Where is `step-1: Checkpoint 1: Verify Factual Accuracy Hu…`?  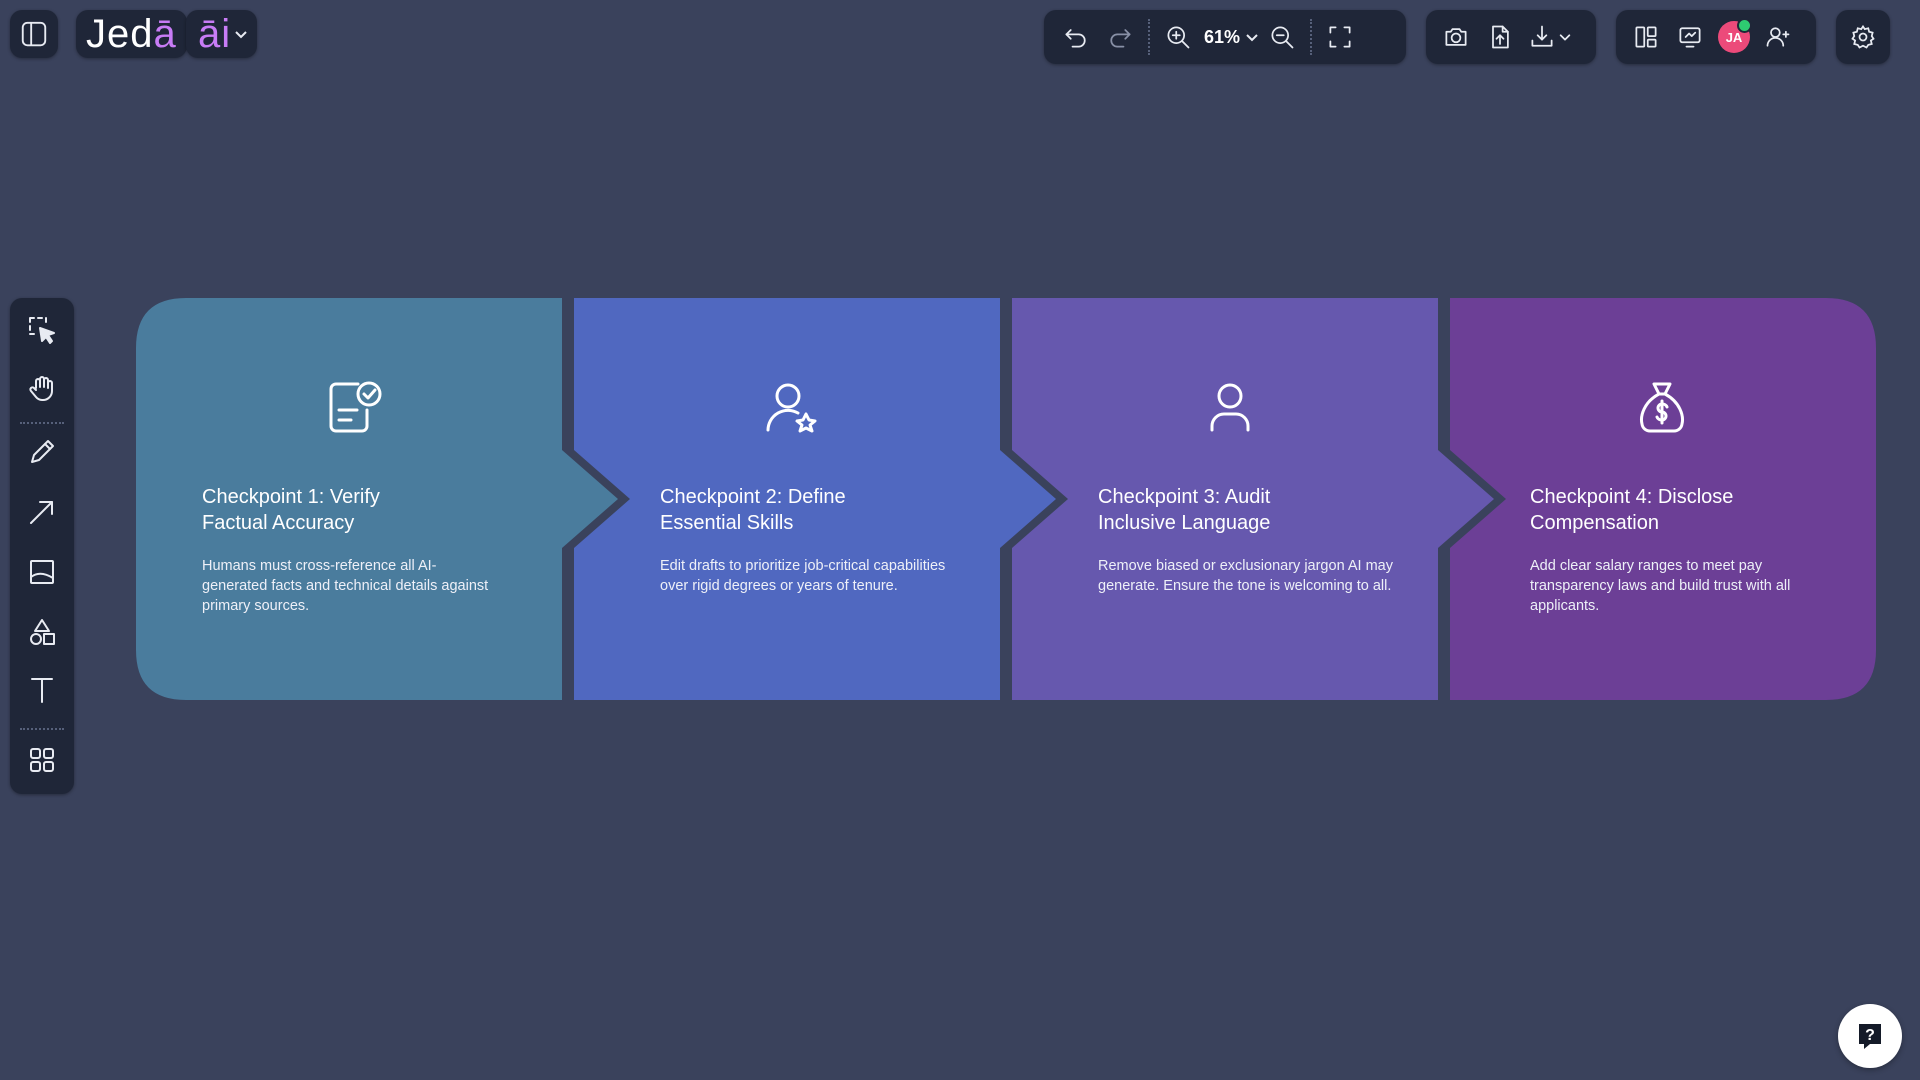
step-1: Checkpoint 1: Verify Factual Accuracy Hu… is located at coordinates (372, 499).